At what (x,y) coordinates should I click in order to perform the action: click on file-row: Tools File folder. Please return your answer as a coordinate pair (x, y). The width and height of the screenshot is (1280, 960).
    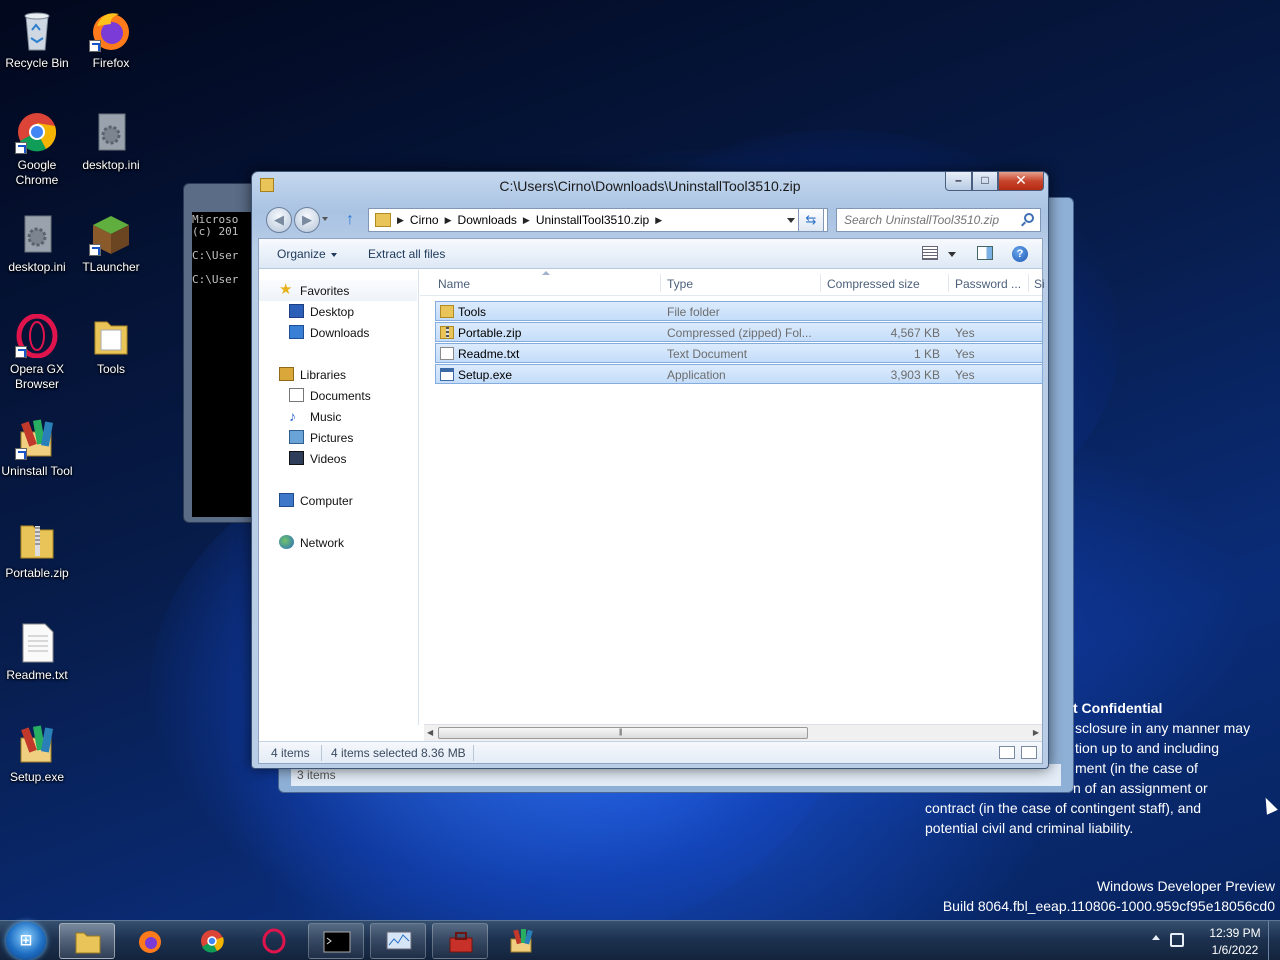
    Looking at the image, I should click on (739, 311).